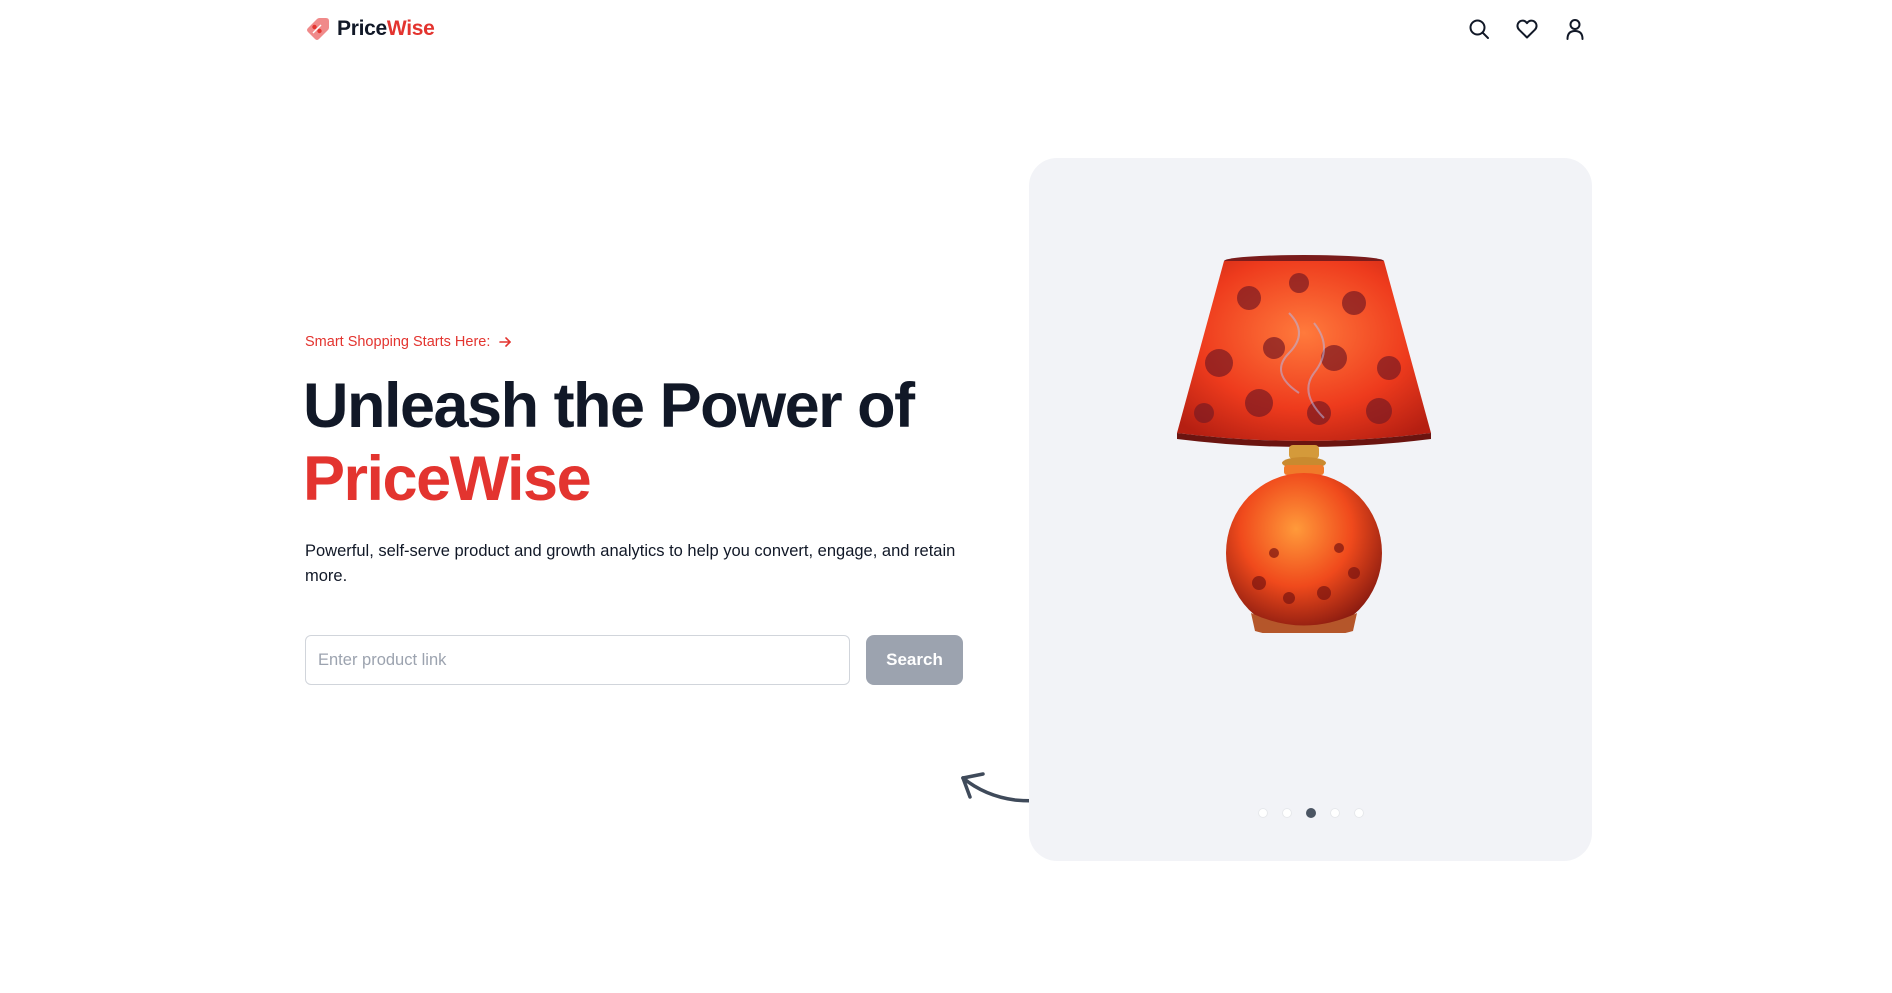  I want to click on headline-line-1: Unleash the Power of, so click(609, 406).